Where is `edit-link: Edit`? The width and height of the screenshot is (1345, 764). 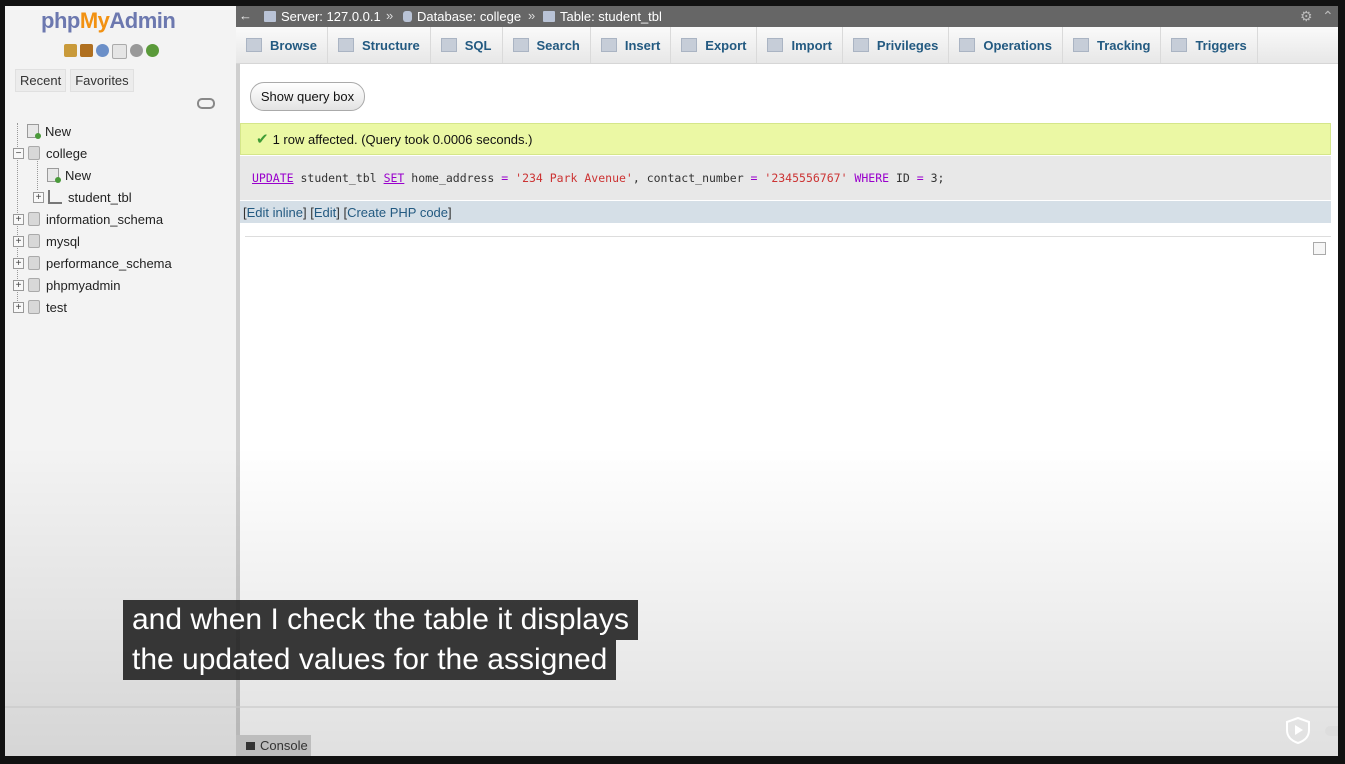 edit-link: Edit is located at coordinates (325, 212).